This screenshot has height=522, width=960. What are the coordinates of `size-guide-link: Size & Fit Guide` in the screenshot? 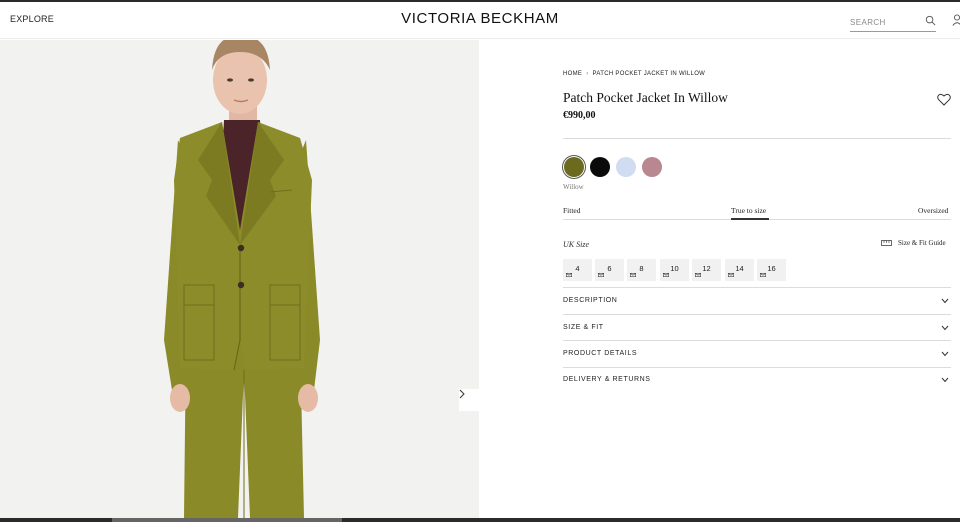 It's located at (913, 243).